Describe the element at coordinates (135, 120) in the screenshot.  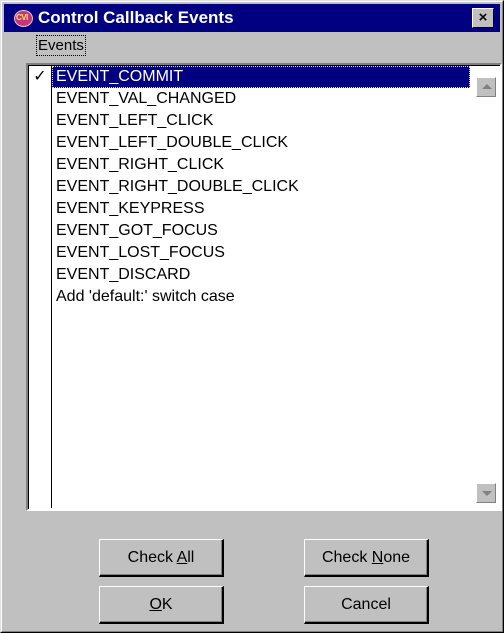
I see `event-label: EVENT_LEFT_CLICK` at that location.